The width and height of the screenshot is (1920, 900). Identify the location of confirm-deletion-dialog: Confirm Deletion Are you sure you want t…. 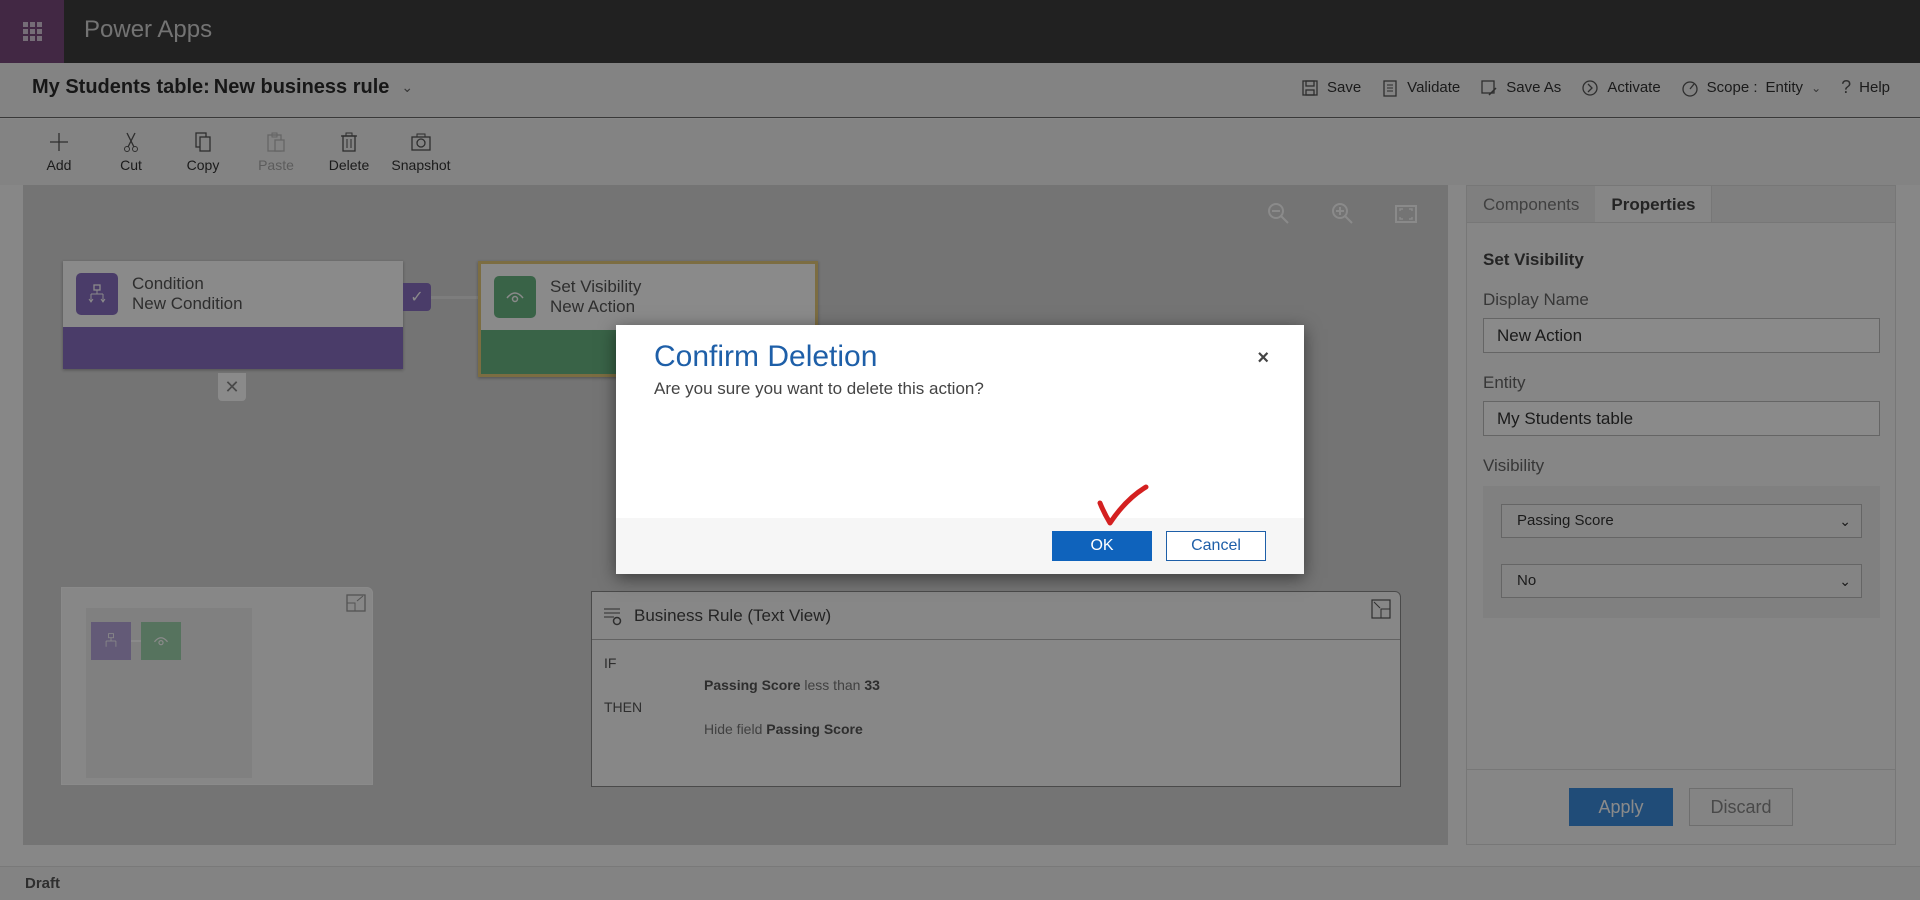
(960, 449).